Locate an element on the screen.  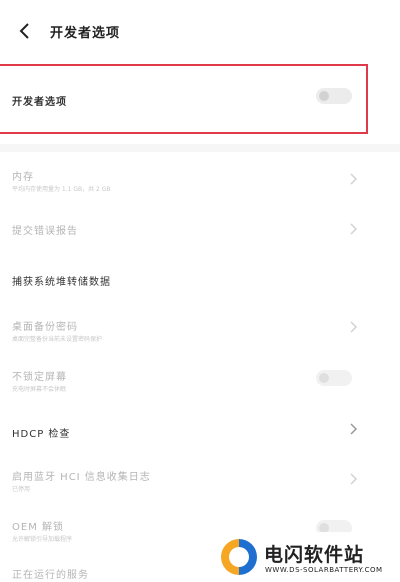
item-label: 内存 is located at coordinates (23, 177).